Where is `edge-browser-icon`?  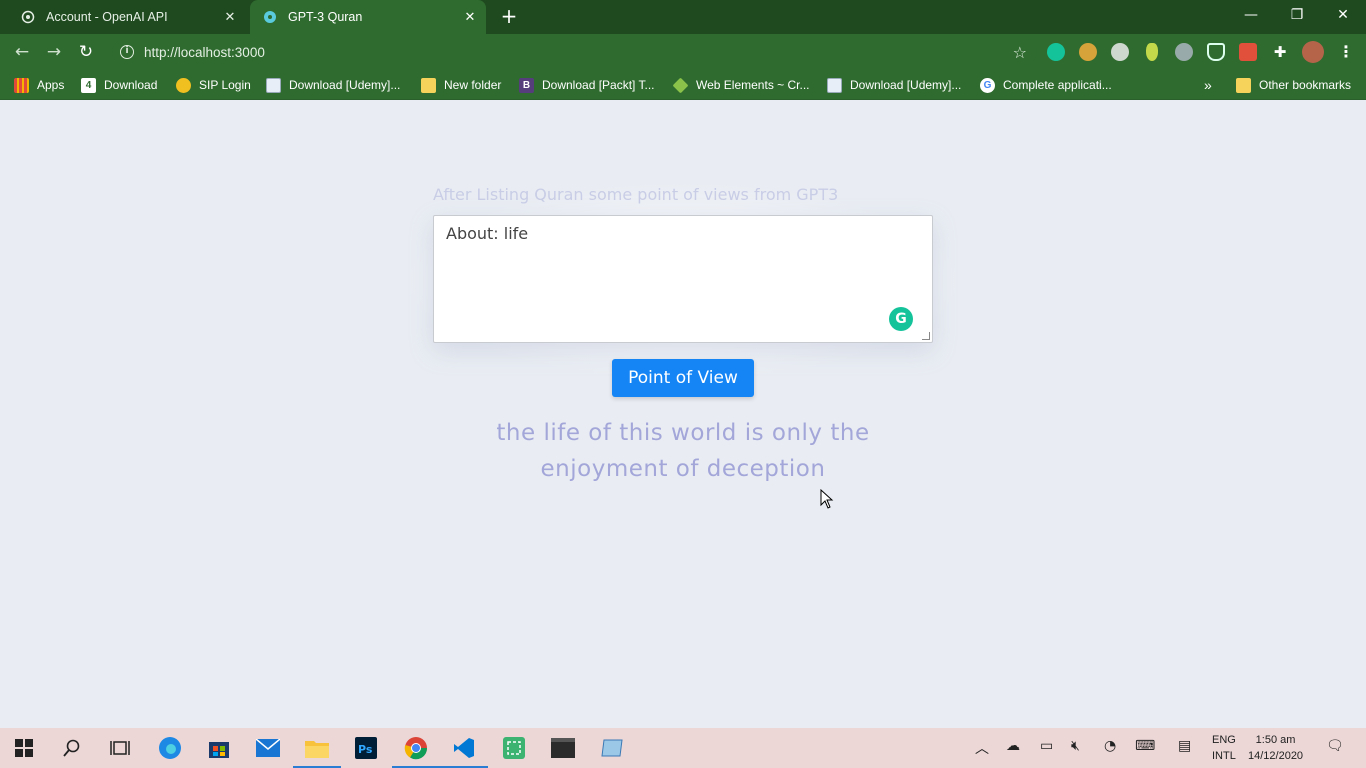 edge-browser-icon is located at coordinates (170, 748).